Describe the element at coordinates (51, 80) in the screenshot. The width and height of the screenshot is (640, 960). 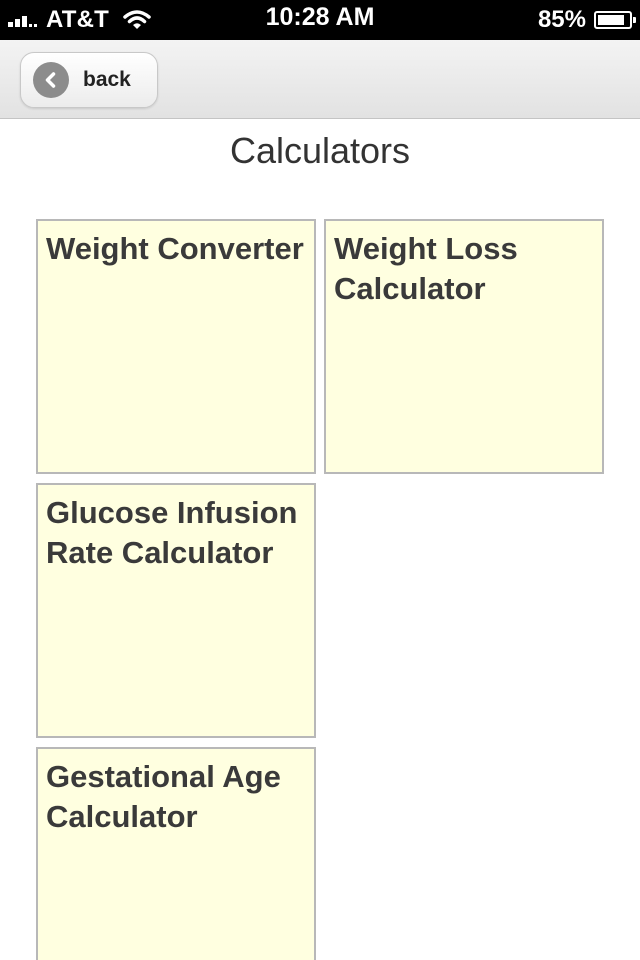
I see `back-arrow-icon` at that location.